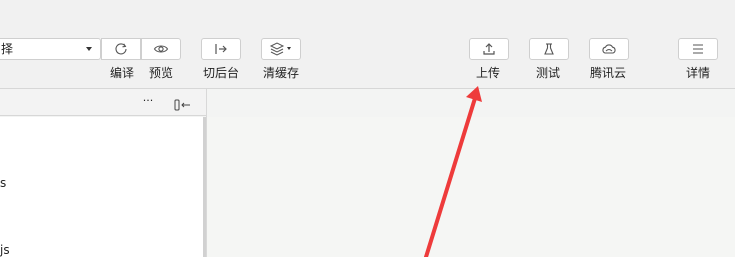 The height and width of the screenshot is (257, 735). I want to click on refresh-icon, so click(121, 49).